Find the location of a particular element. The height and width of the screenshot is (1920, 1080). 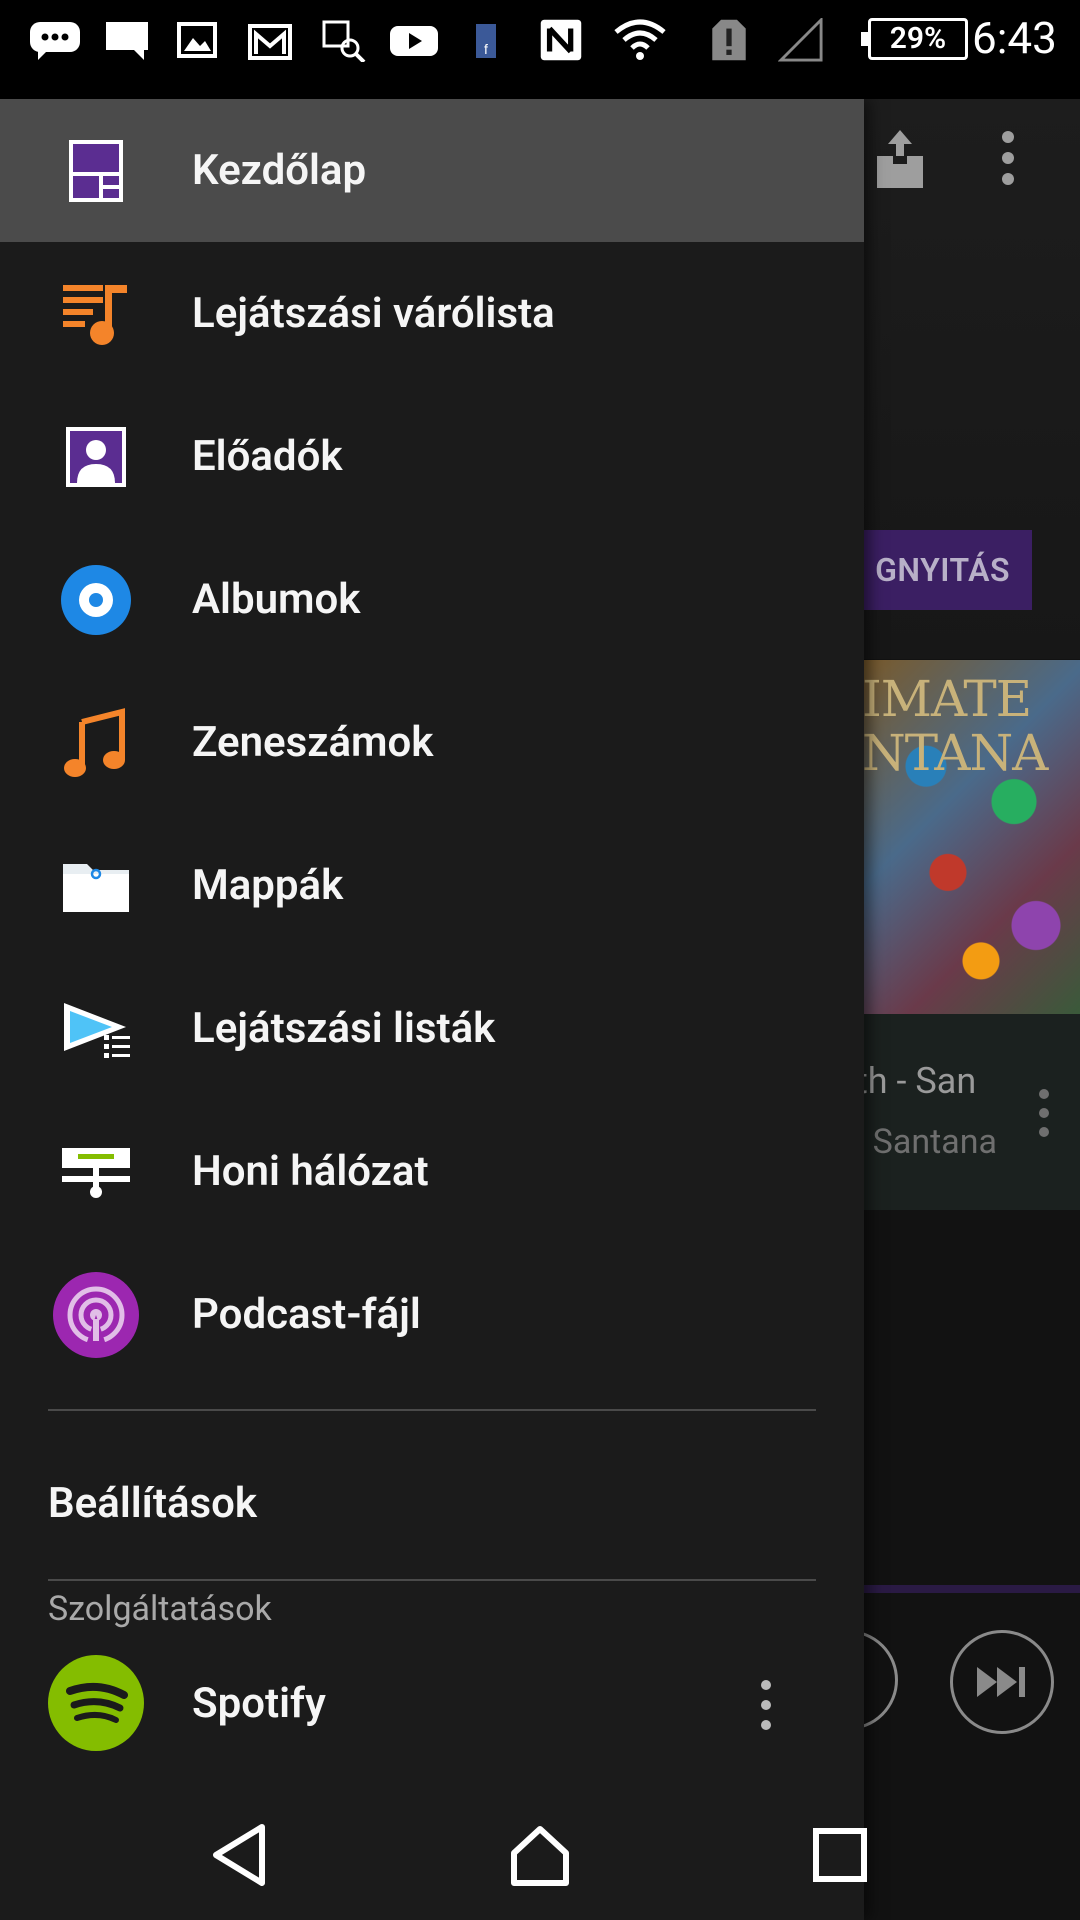

signal-icon is located at coordinates (800, 40).